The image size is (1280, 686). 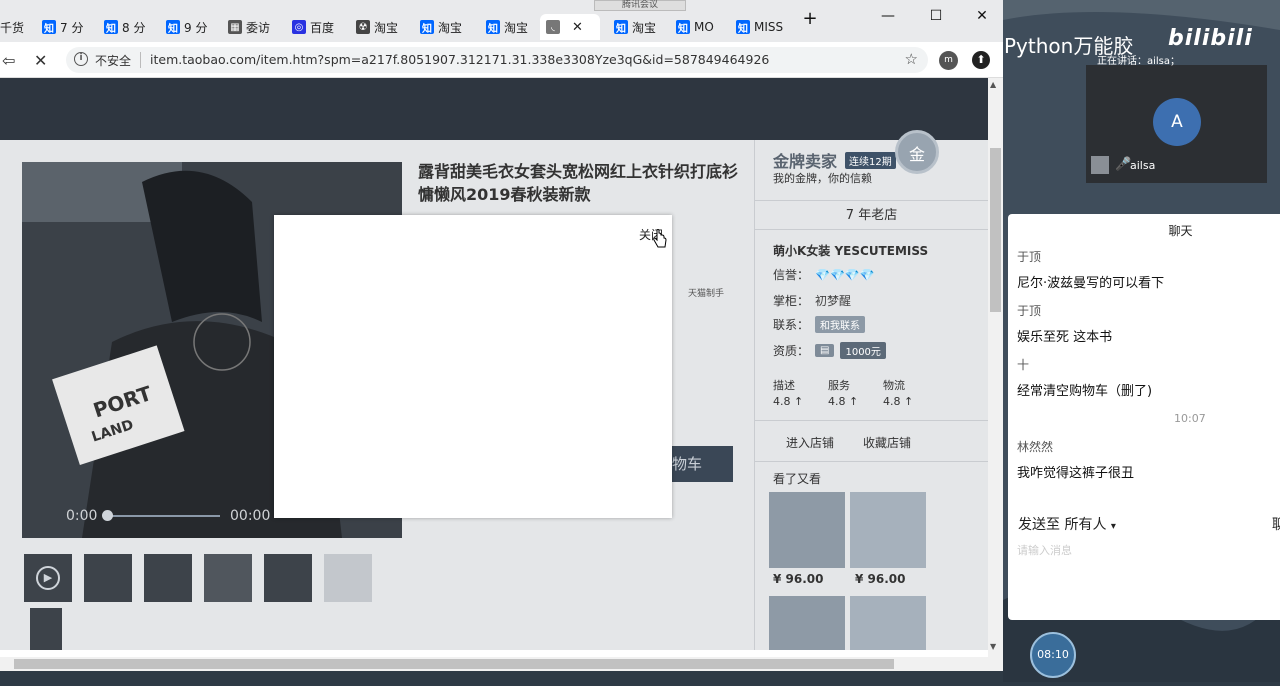 What do you see at coordinates (1113, 526) in the screenshot?
I see `chevron-down-icon: ▾` at bounding box center [1113, 526].